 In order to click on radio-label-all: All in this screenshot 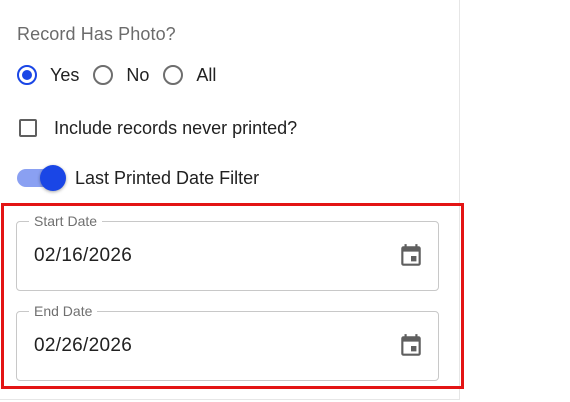, I will do `click(206, 74)`.